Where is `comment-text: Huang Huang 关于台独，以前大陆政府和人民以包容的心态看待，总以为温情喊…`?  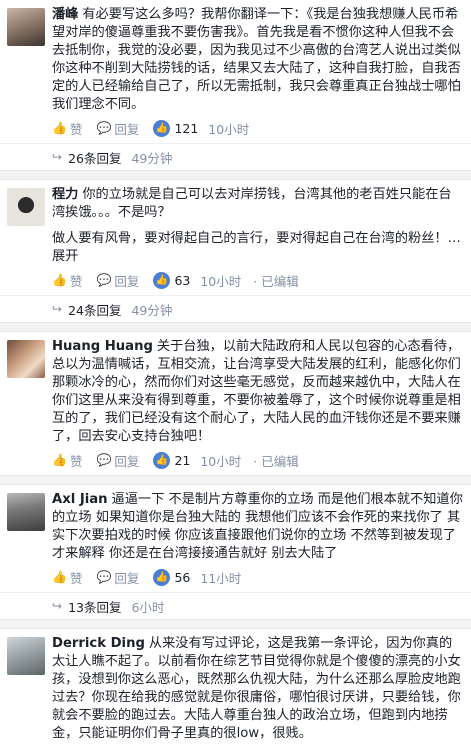
comment-text: Huang Huang 关于台独，以前大陆政府和人民以包容的心态看待，总以为温情喊… is located at coordinates (257, 392).